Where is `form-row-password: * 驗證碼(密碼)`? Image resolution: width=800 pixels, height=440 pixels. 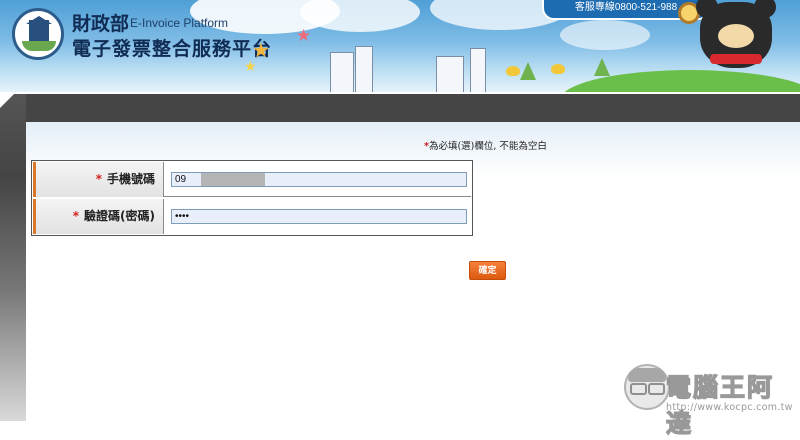 form-row-password: * 驗證碼(密碼) is located at coordinates (252, 216).